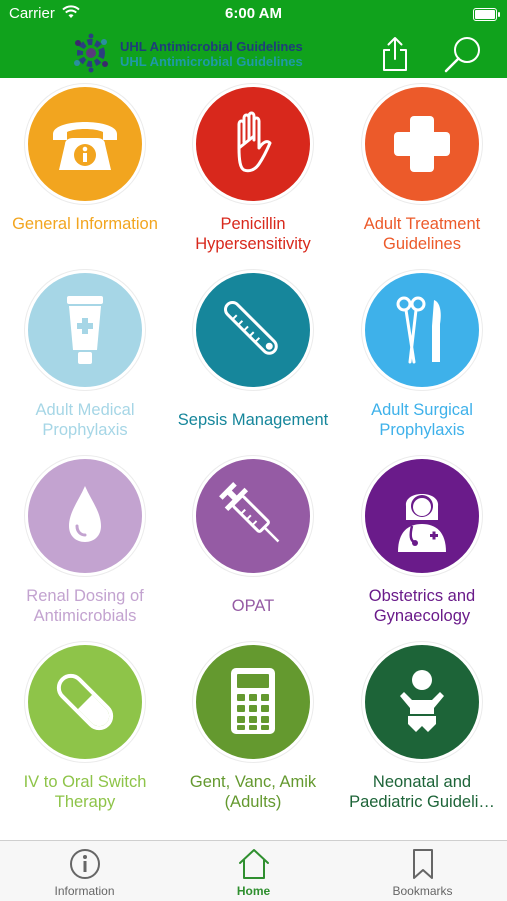 This screenshot has width=507, height=901. Describe the element at coordinates (422, 523) in the screenshot. I see `doctor-icon` at that location.